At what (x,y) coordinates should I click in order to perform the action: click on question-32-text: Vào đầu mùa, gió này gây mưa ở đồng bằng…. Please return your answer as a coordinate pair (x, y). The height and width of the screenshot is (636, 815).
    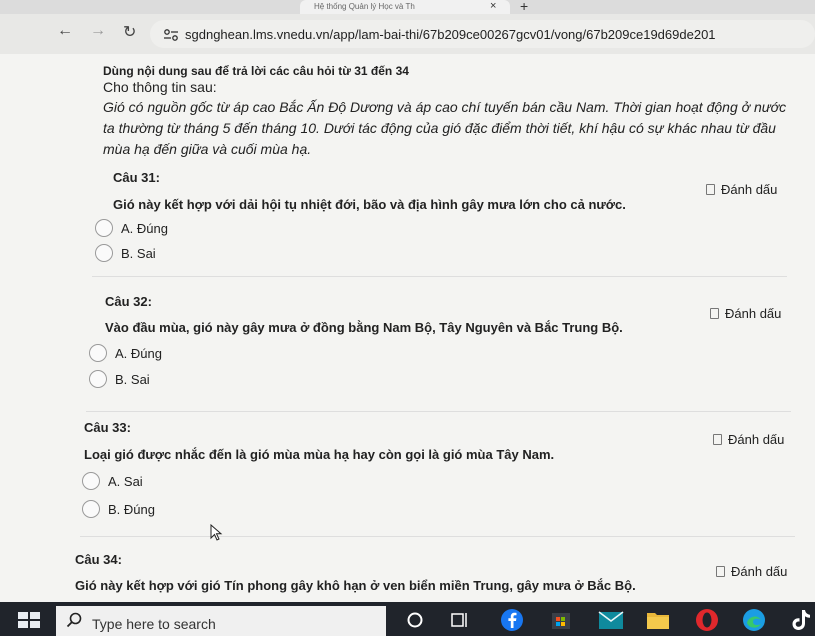
    Looking at the image, I should click on (364, 327).